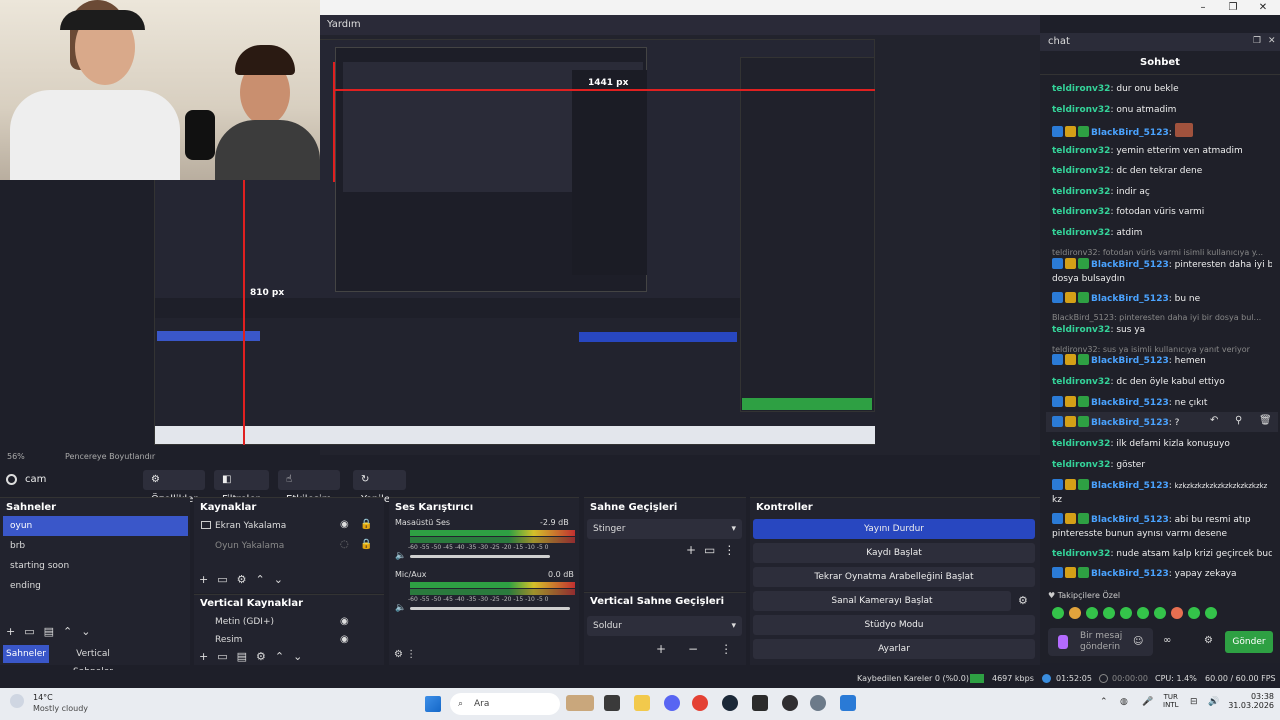 This screenshot has width=1280, height=720. What do you see at coordinates (1053, 595) in the screenshot?
I see `heart-icon: ♥` at bounding box center [1053, 595].